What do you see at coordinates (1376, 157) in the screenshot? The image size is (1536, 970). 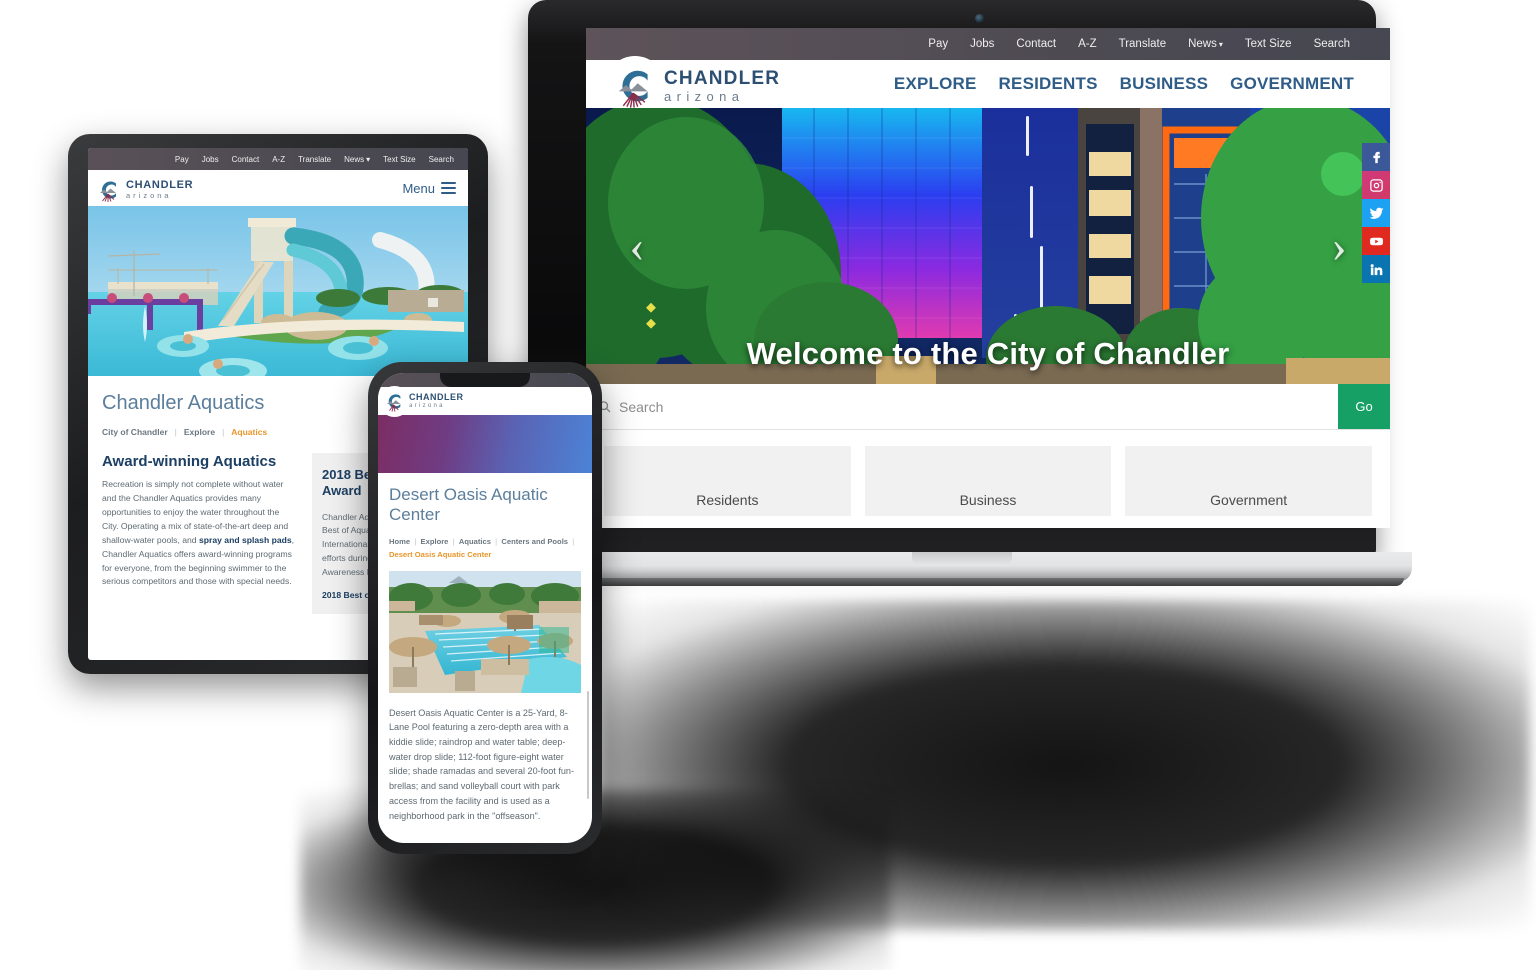 I see `facebook-icon` at bounding box center [1376, 157].